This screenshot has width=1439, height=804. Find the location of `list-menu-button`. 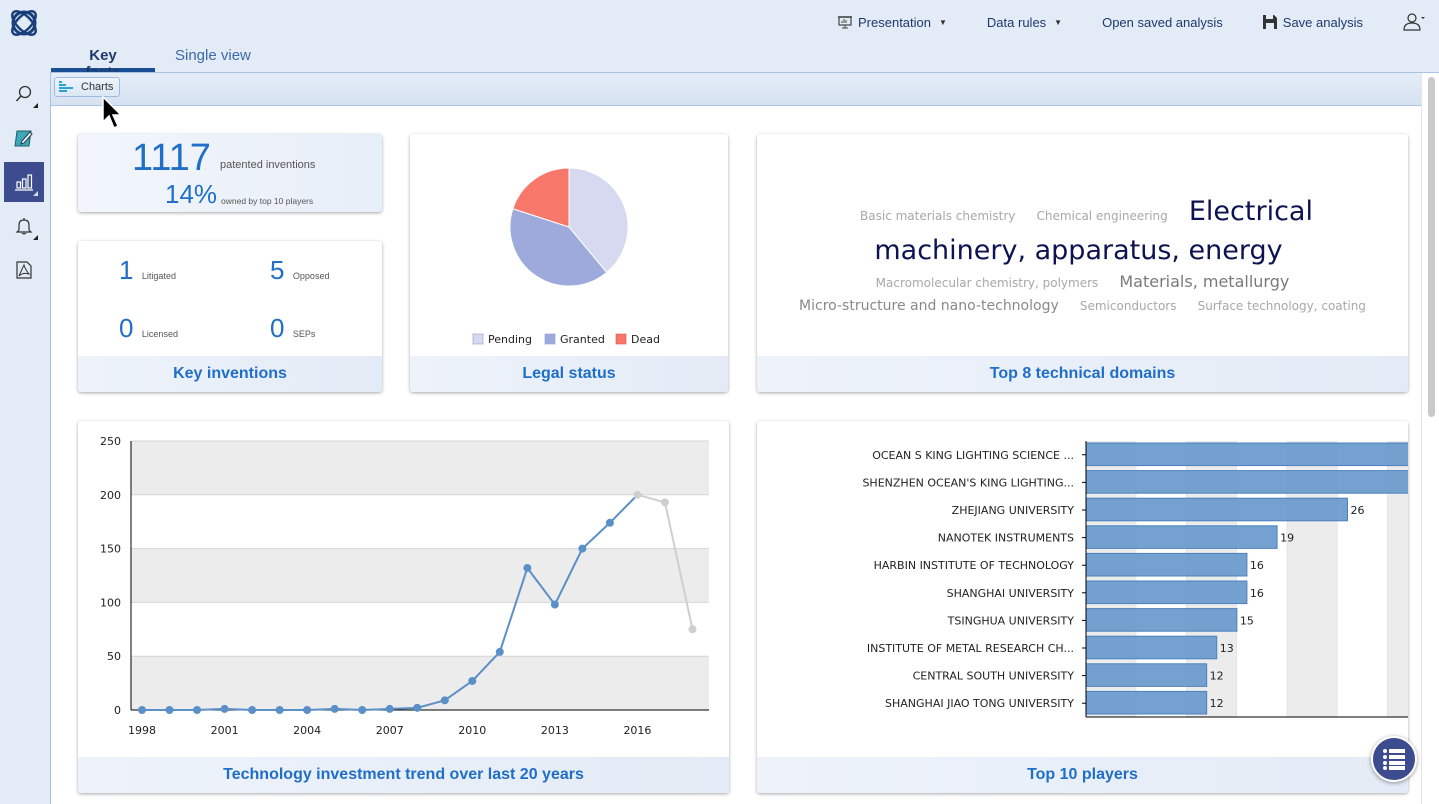

list-menu-button is located at coordinates (1394, 759).